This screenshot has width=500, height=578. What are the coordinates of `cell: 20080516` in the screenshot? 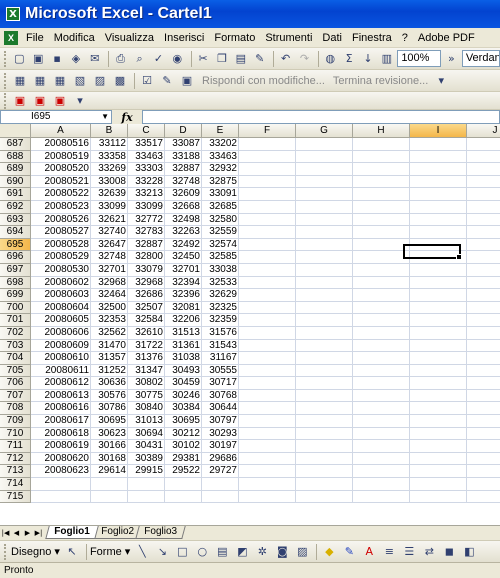 It's located at (61, 144).